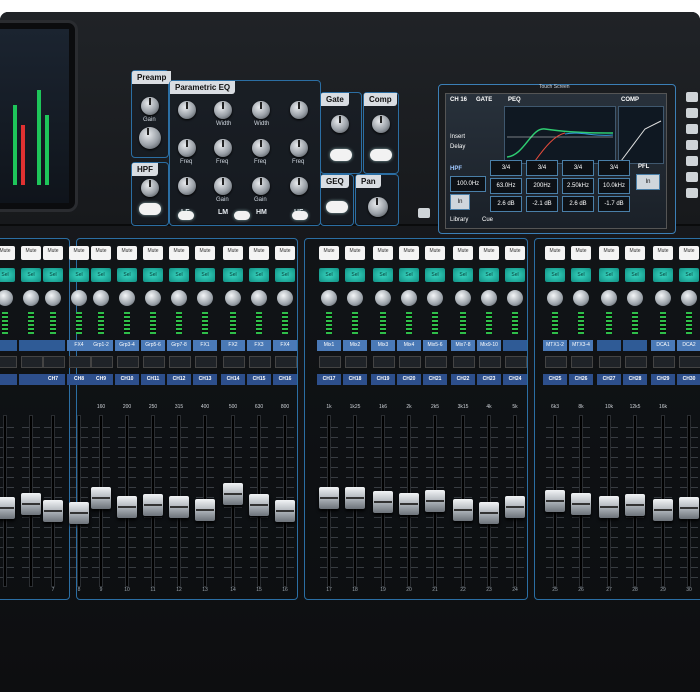 Image resolution: width=700 pixels, height=700 pixels. What do you see at coordinates (609, 379) in the screenshot?
I see `channel-button: CH27` at bounding box center [609, 379].